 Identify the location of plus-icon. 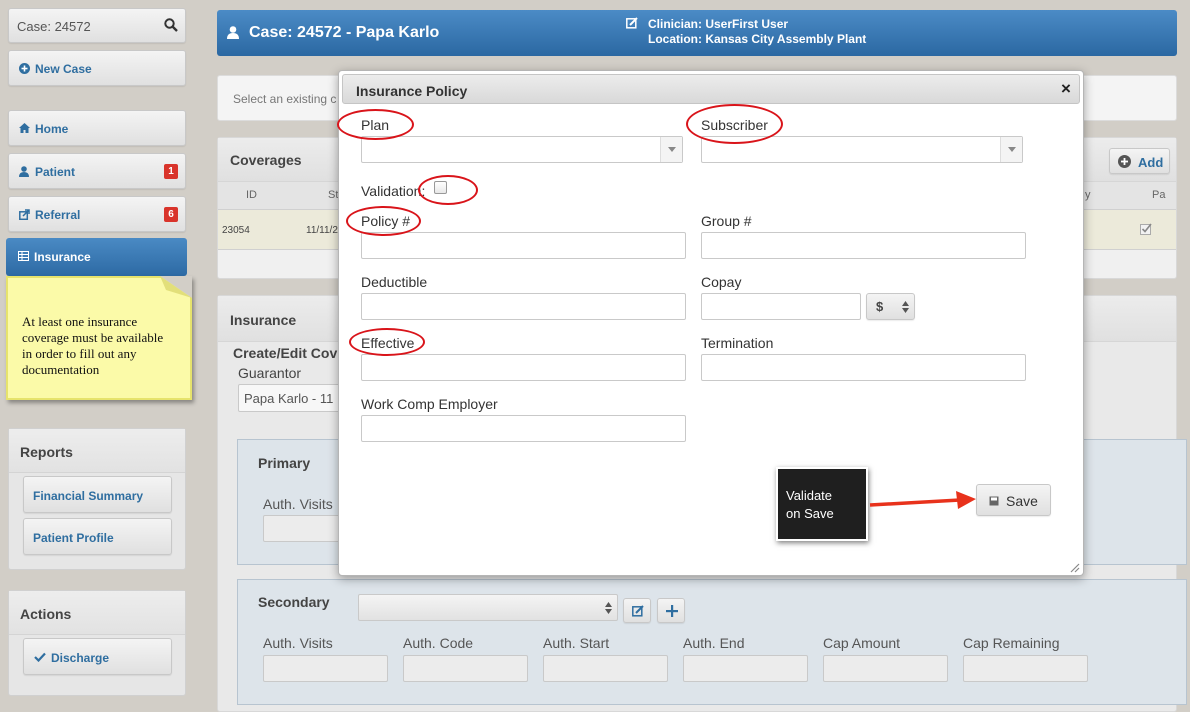
(672, 611).